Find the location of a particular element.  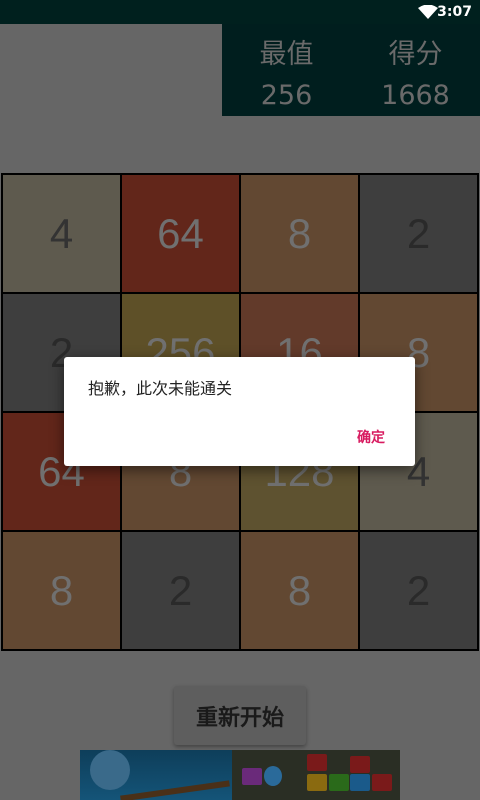

ad-image-blocks is located at coordinates (316, 775).